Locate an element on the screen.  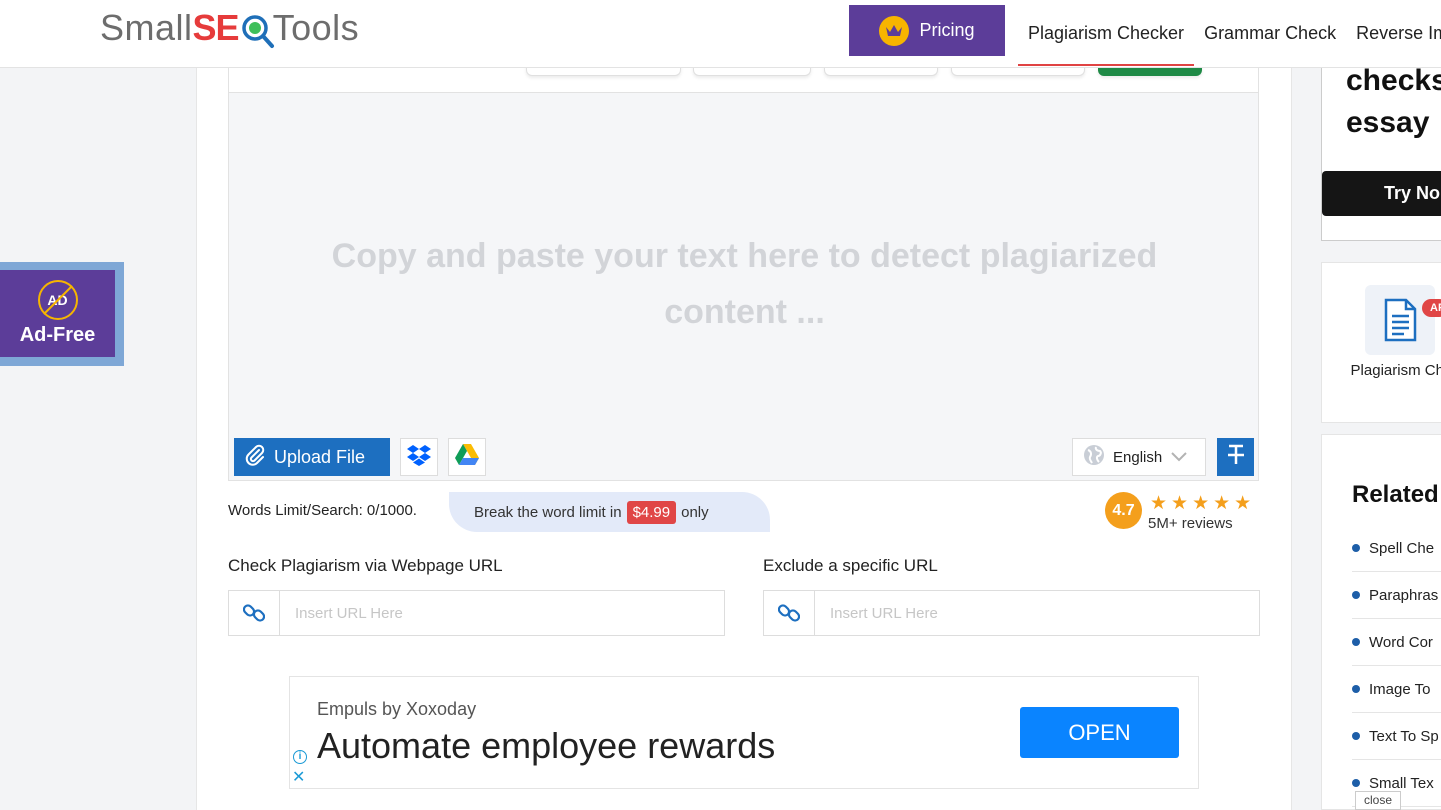
nav-reverse-image: Reverse Ima is located at coordinates (1393, 33).